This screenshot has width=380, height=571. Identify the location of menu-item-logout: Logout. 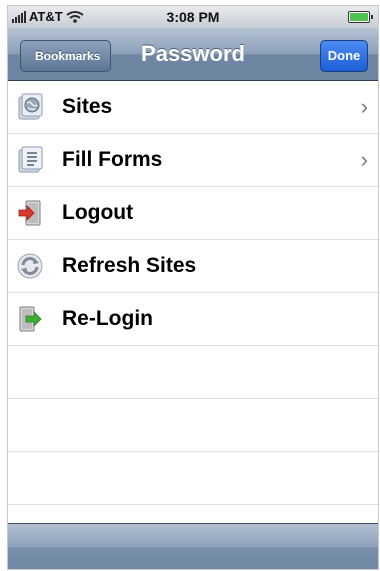
(193, 213).